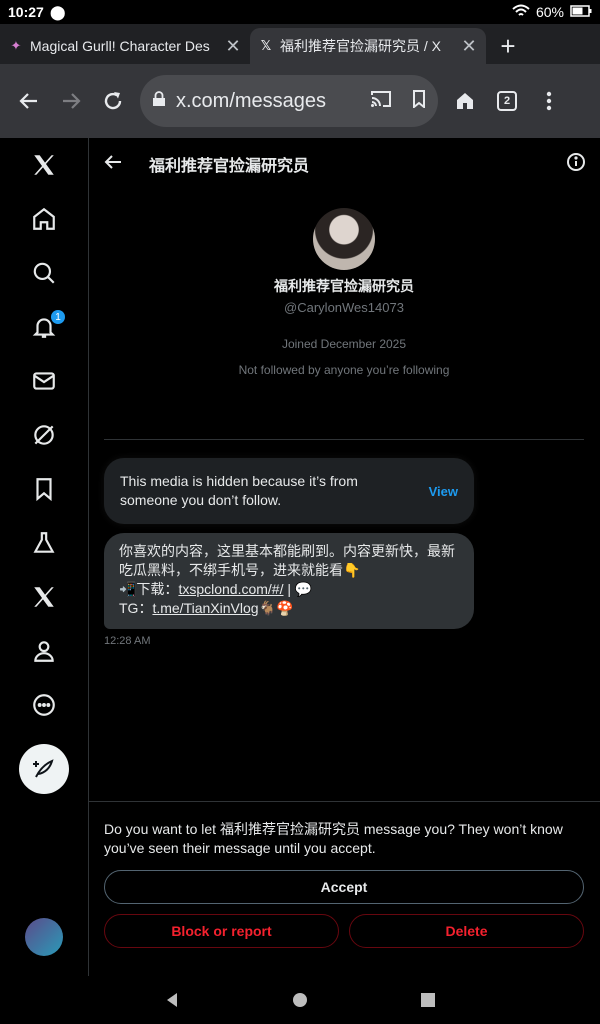 The image size is (600, 1024). Describe the element at coordinates (44, 705) in the screenshot. I see `more-circle-icon` at that location.